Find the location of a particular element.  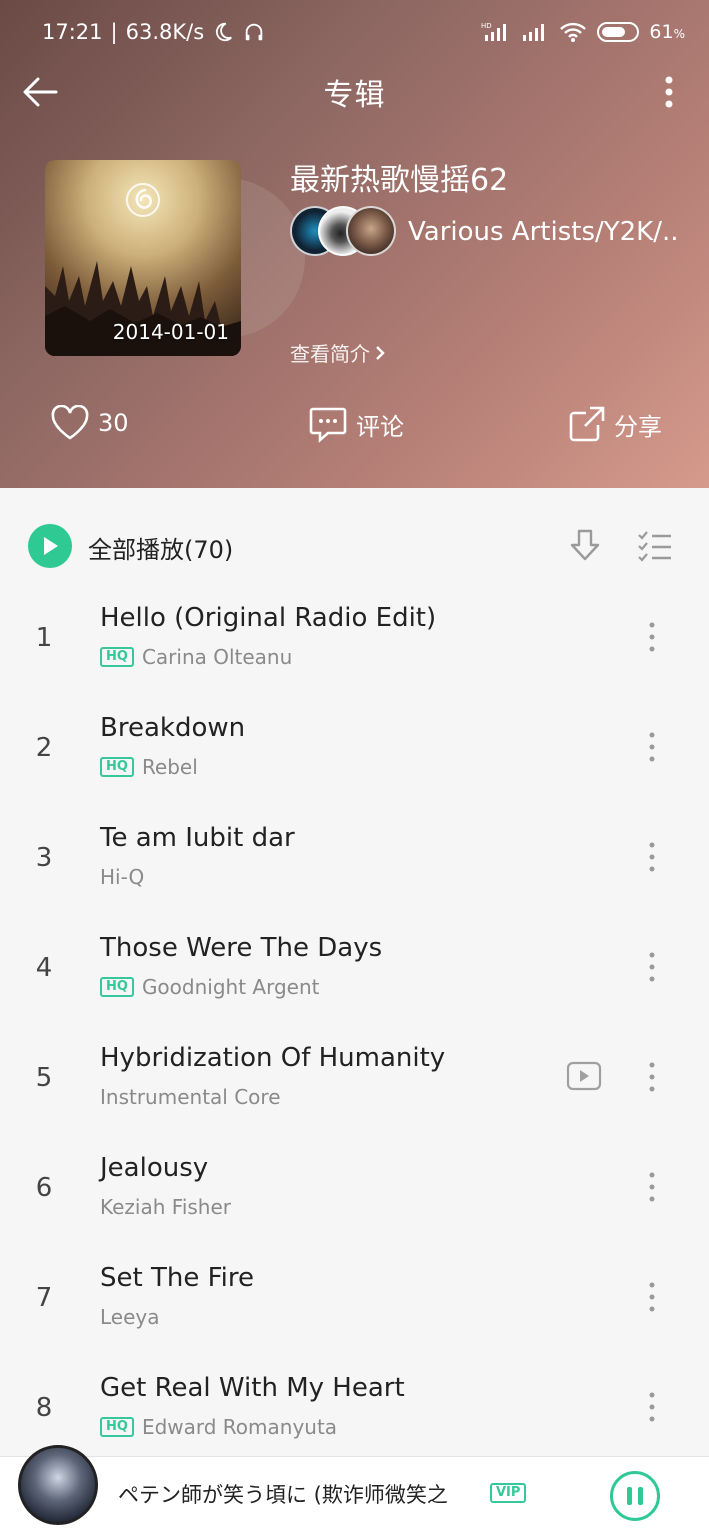

track-title: Get Real With My Heart is located at coordinates (252, 1388).